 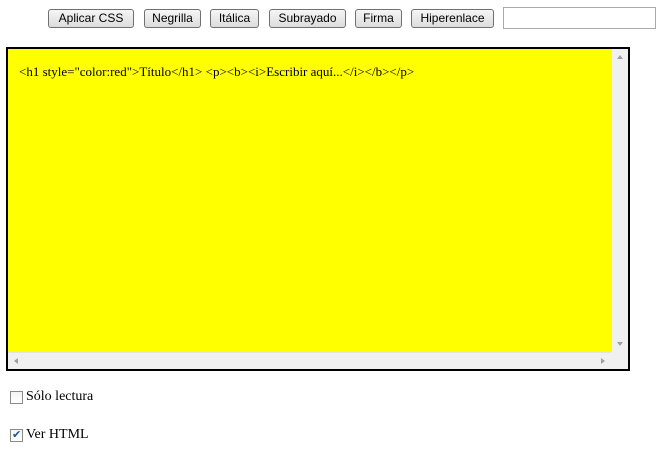 I want to click on show-html-label: Ver HTML, so click(x=57, y=434).